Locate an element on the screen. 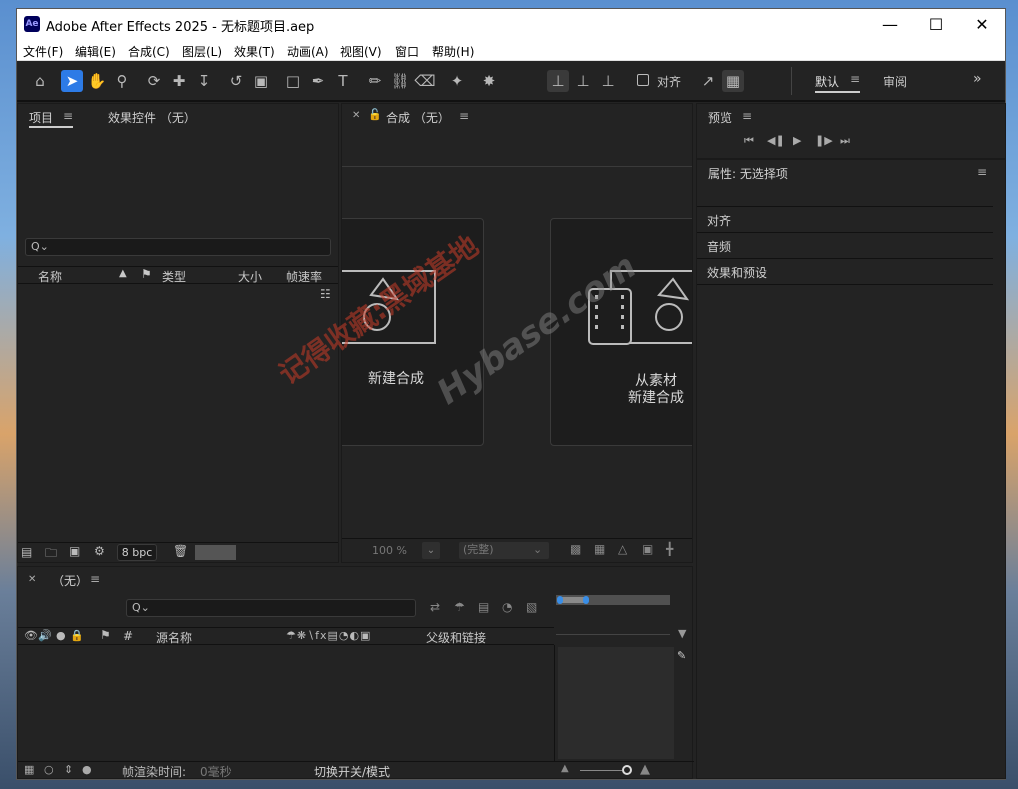 This screenshot has width=1018, height=789. resolution-dropdown: (完整) ⌄ is located at coordinates (504, 550).